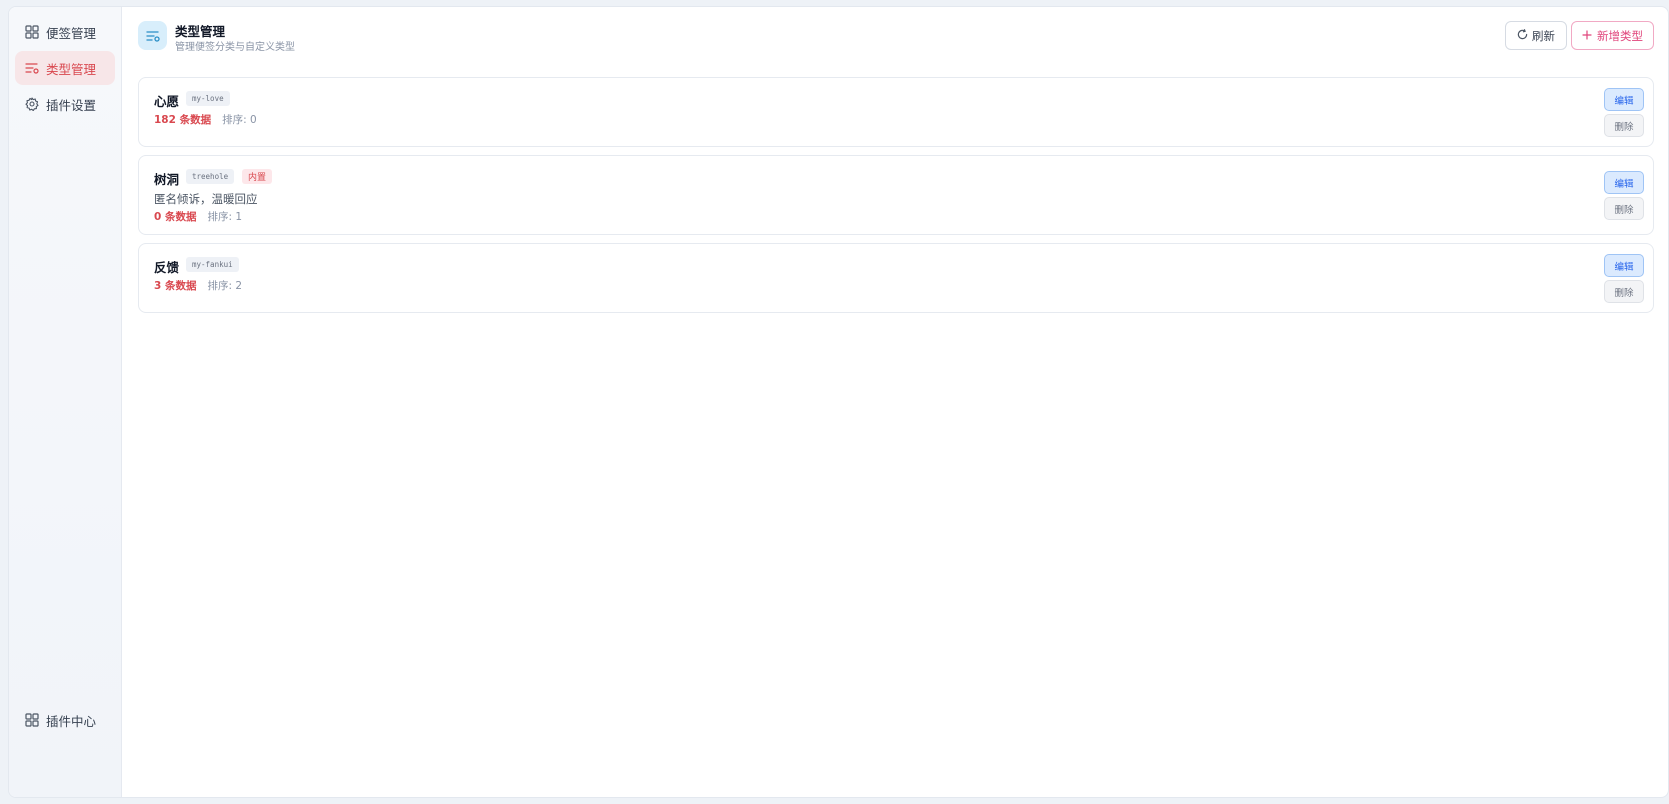 This screenshot has height=804, width=1669. What do you see at coordinates (208, 98) in the screenshot?
I see `type-key-badge: my-love` at bounding box center [208, 98].